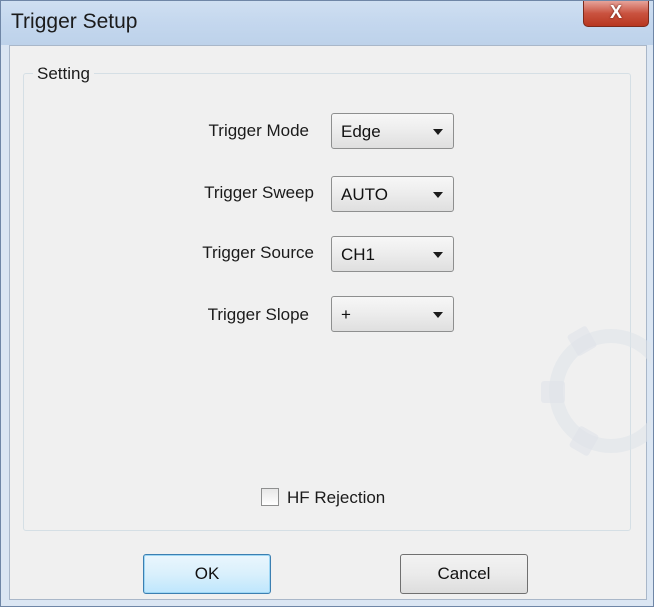 The width and height of the screenshot is (654, 607). What do you see at coordinates (364, 194) in the screenshot?
I see `trigger-sweep-value: AUTO` at bounding box center [364, 194].